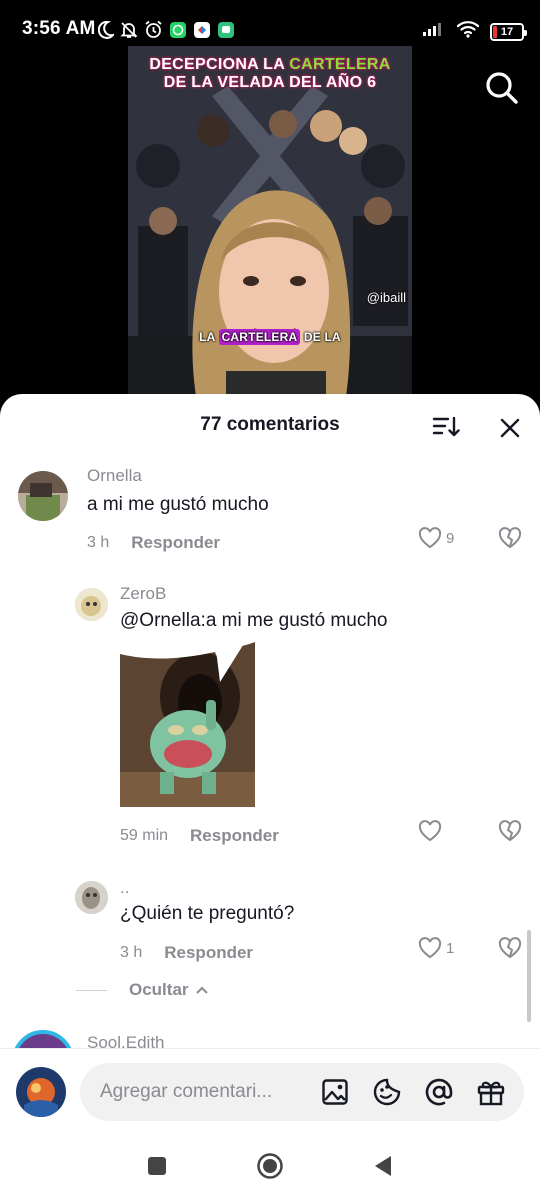 The height and width of the screenshot is (1199, 540). What do you see at coordinates (219, 64) in the screenshot?
I see `video-title-part: DECEPCIONA LA` at bounding box center [219, 64].